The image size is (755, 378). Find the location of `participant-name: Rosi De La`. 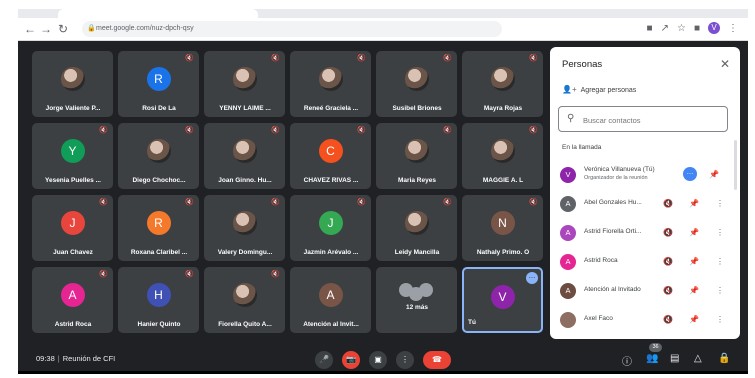

participant-name: Rosi De La is located at coordinates (159, 108).